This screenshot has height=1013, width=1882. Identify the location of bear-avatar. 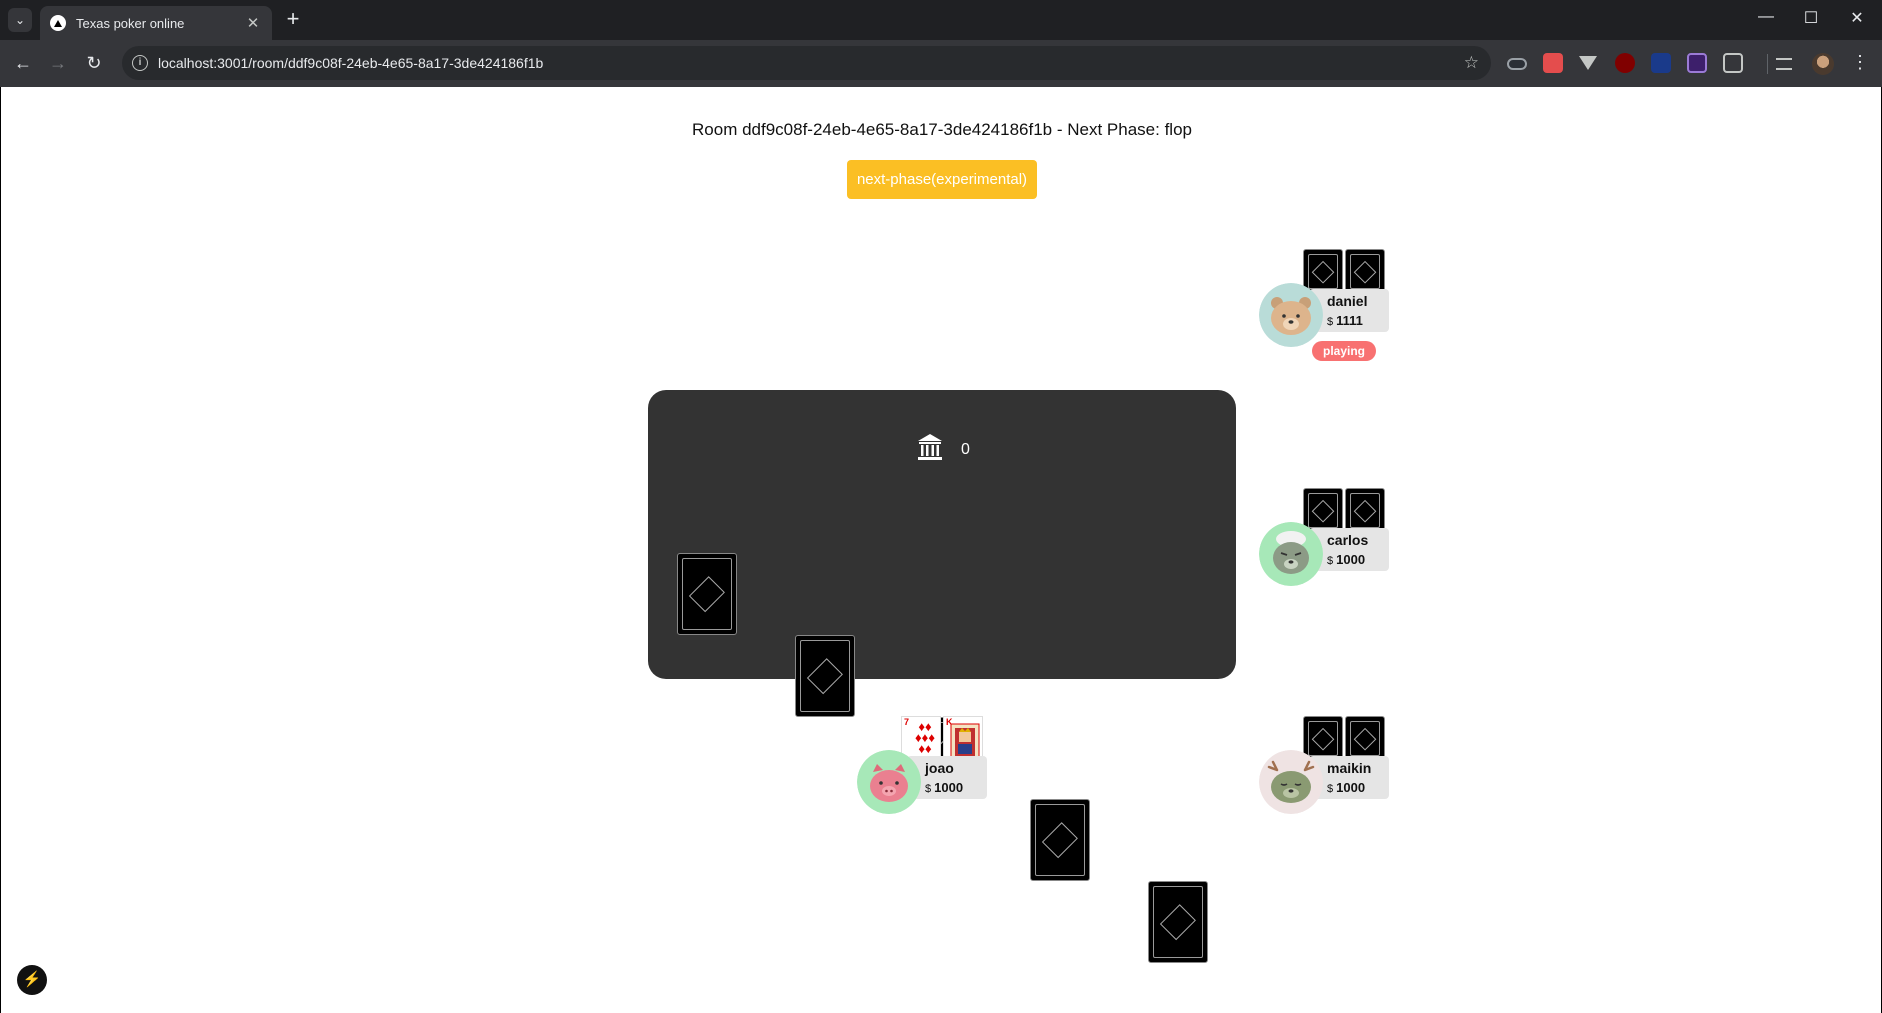
(1291, 315).